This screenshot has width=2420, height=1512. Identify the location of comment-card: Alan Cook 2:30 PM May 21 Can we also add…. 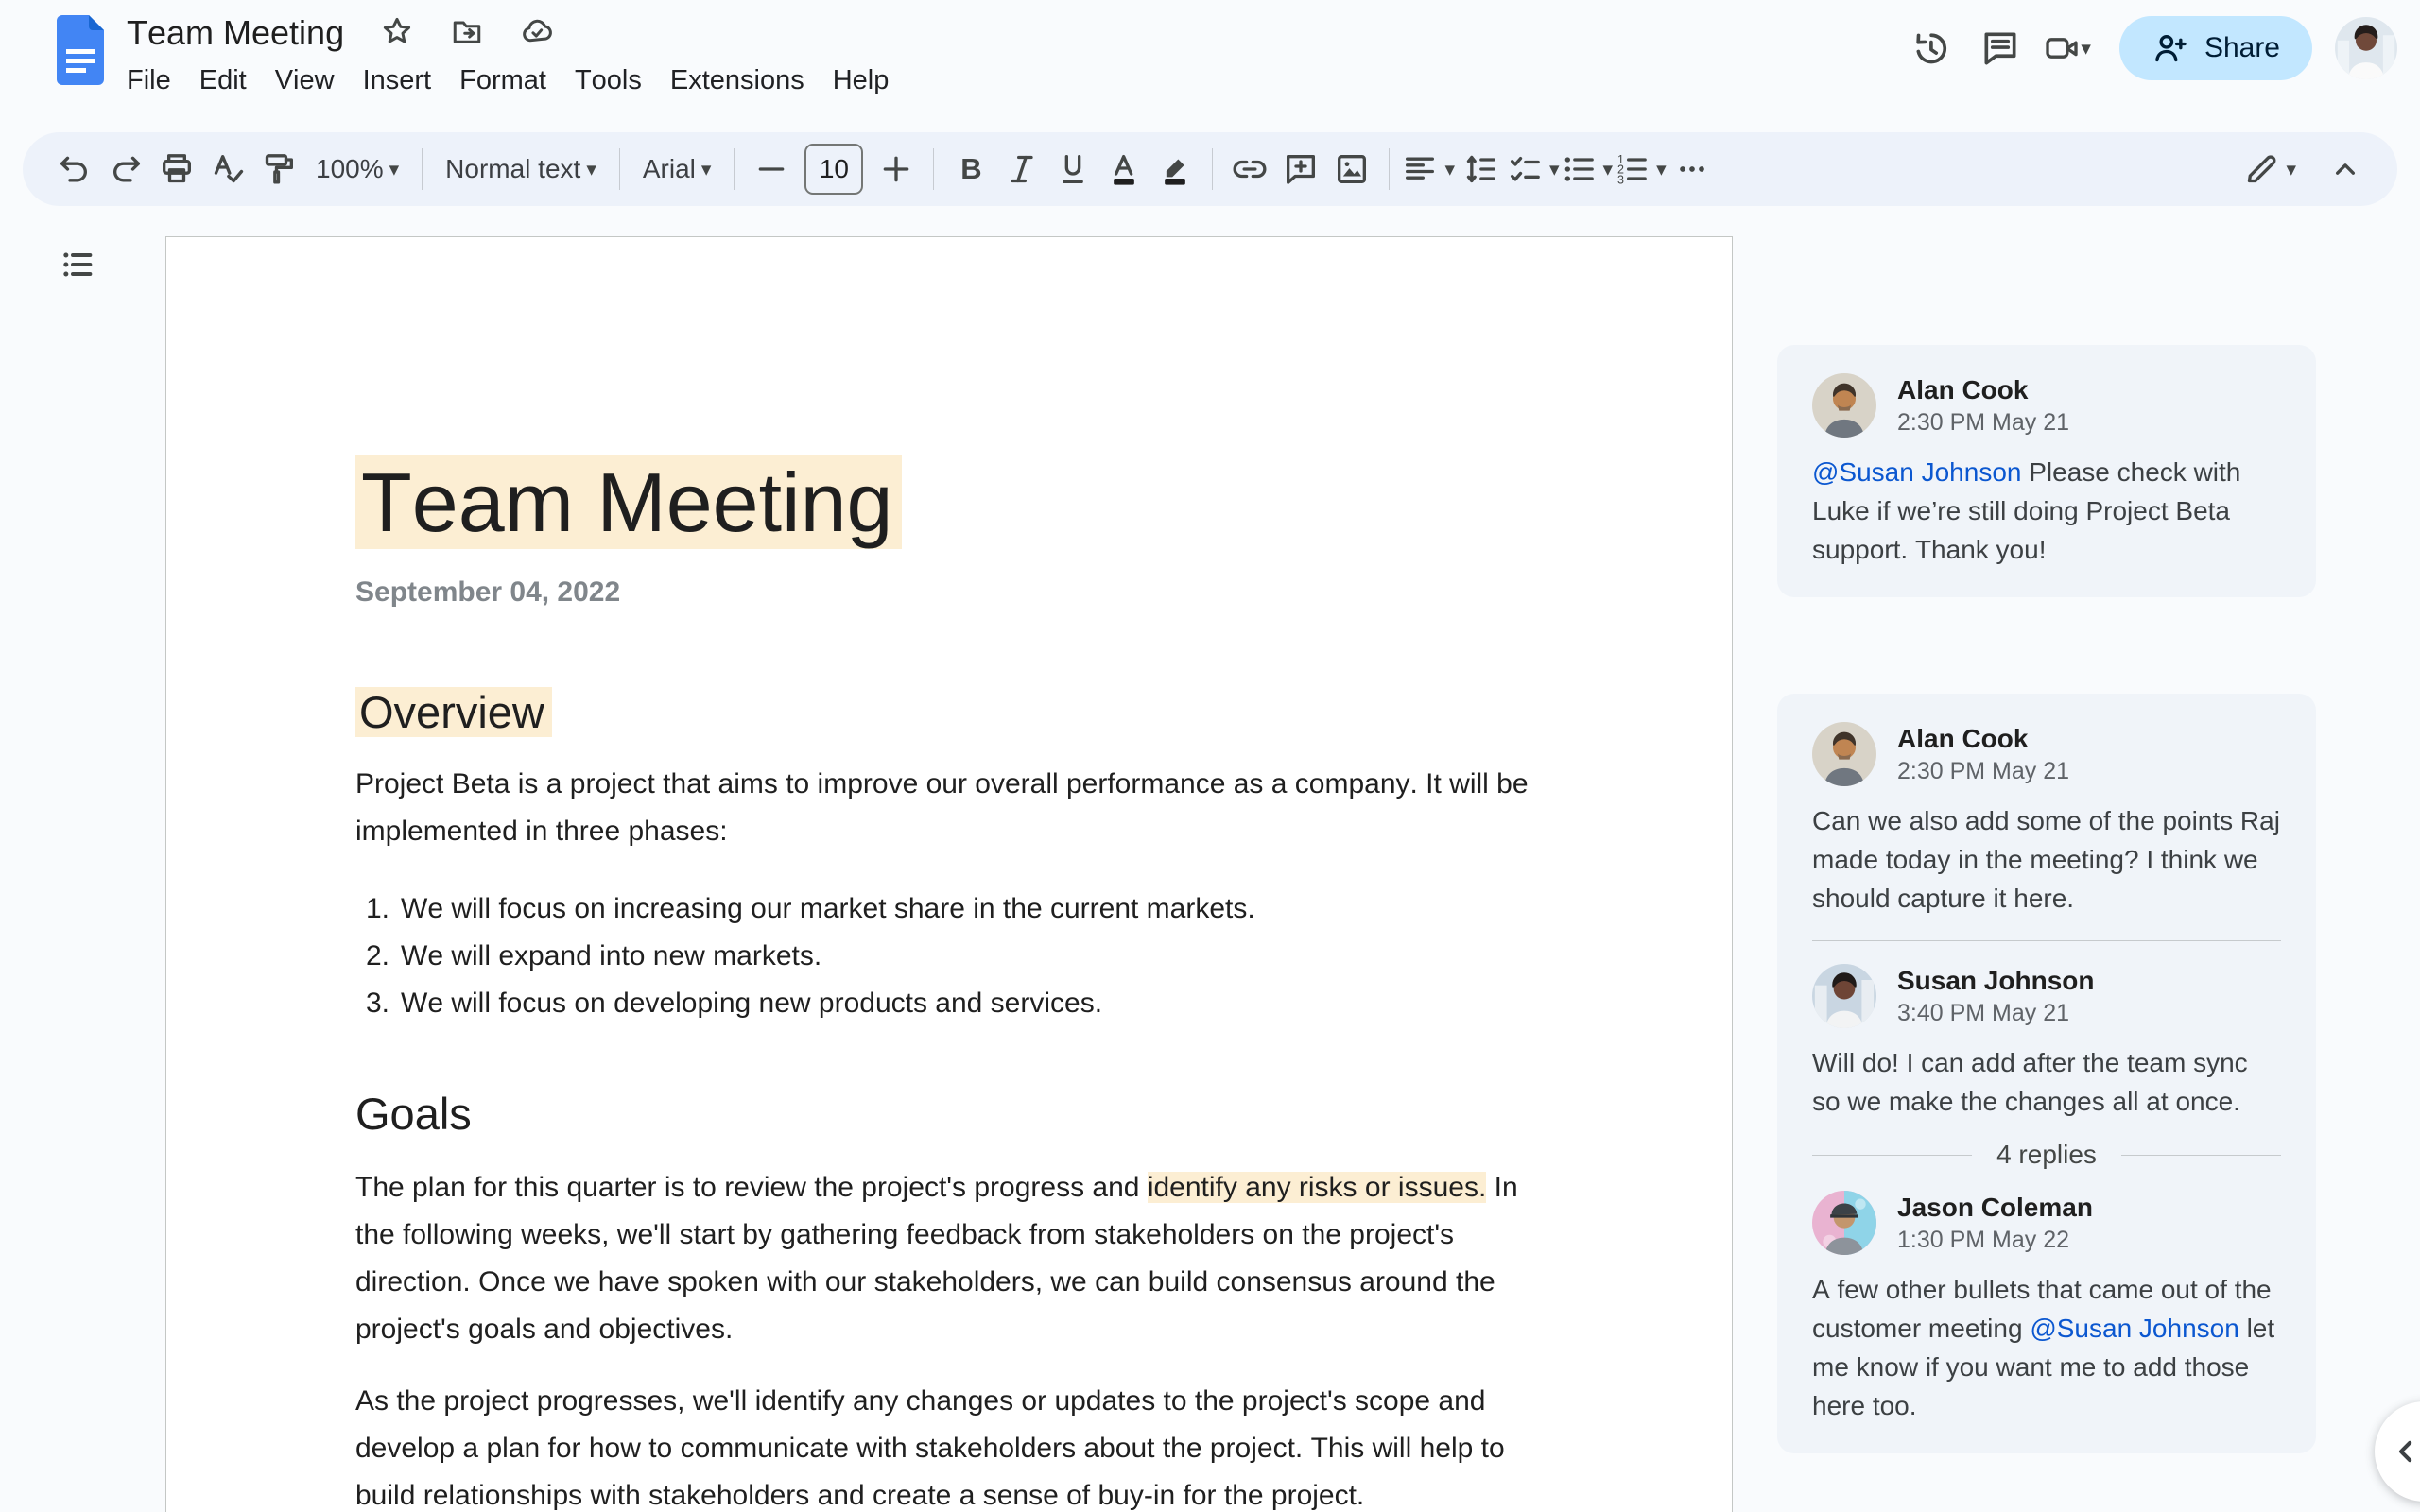
(2047, 1073).